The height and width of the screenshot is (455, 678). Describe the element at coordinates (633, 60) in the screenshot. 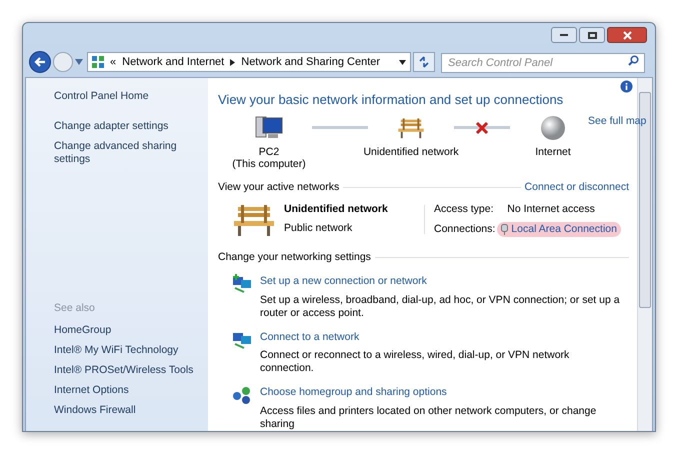

I see `search-icon` at that location.